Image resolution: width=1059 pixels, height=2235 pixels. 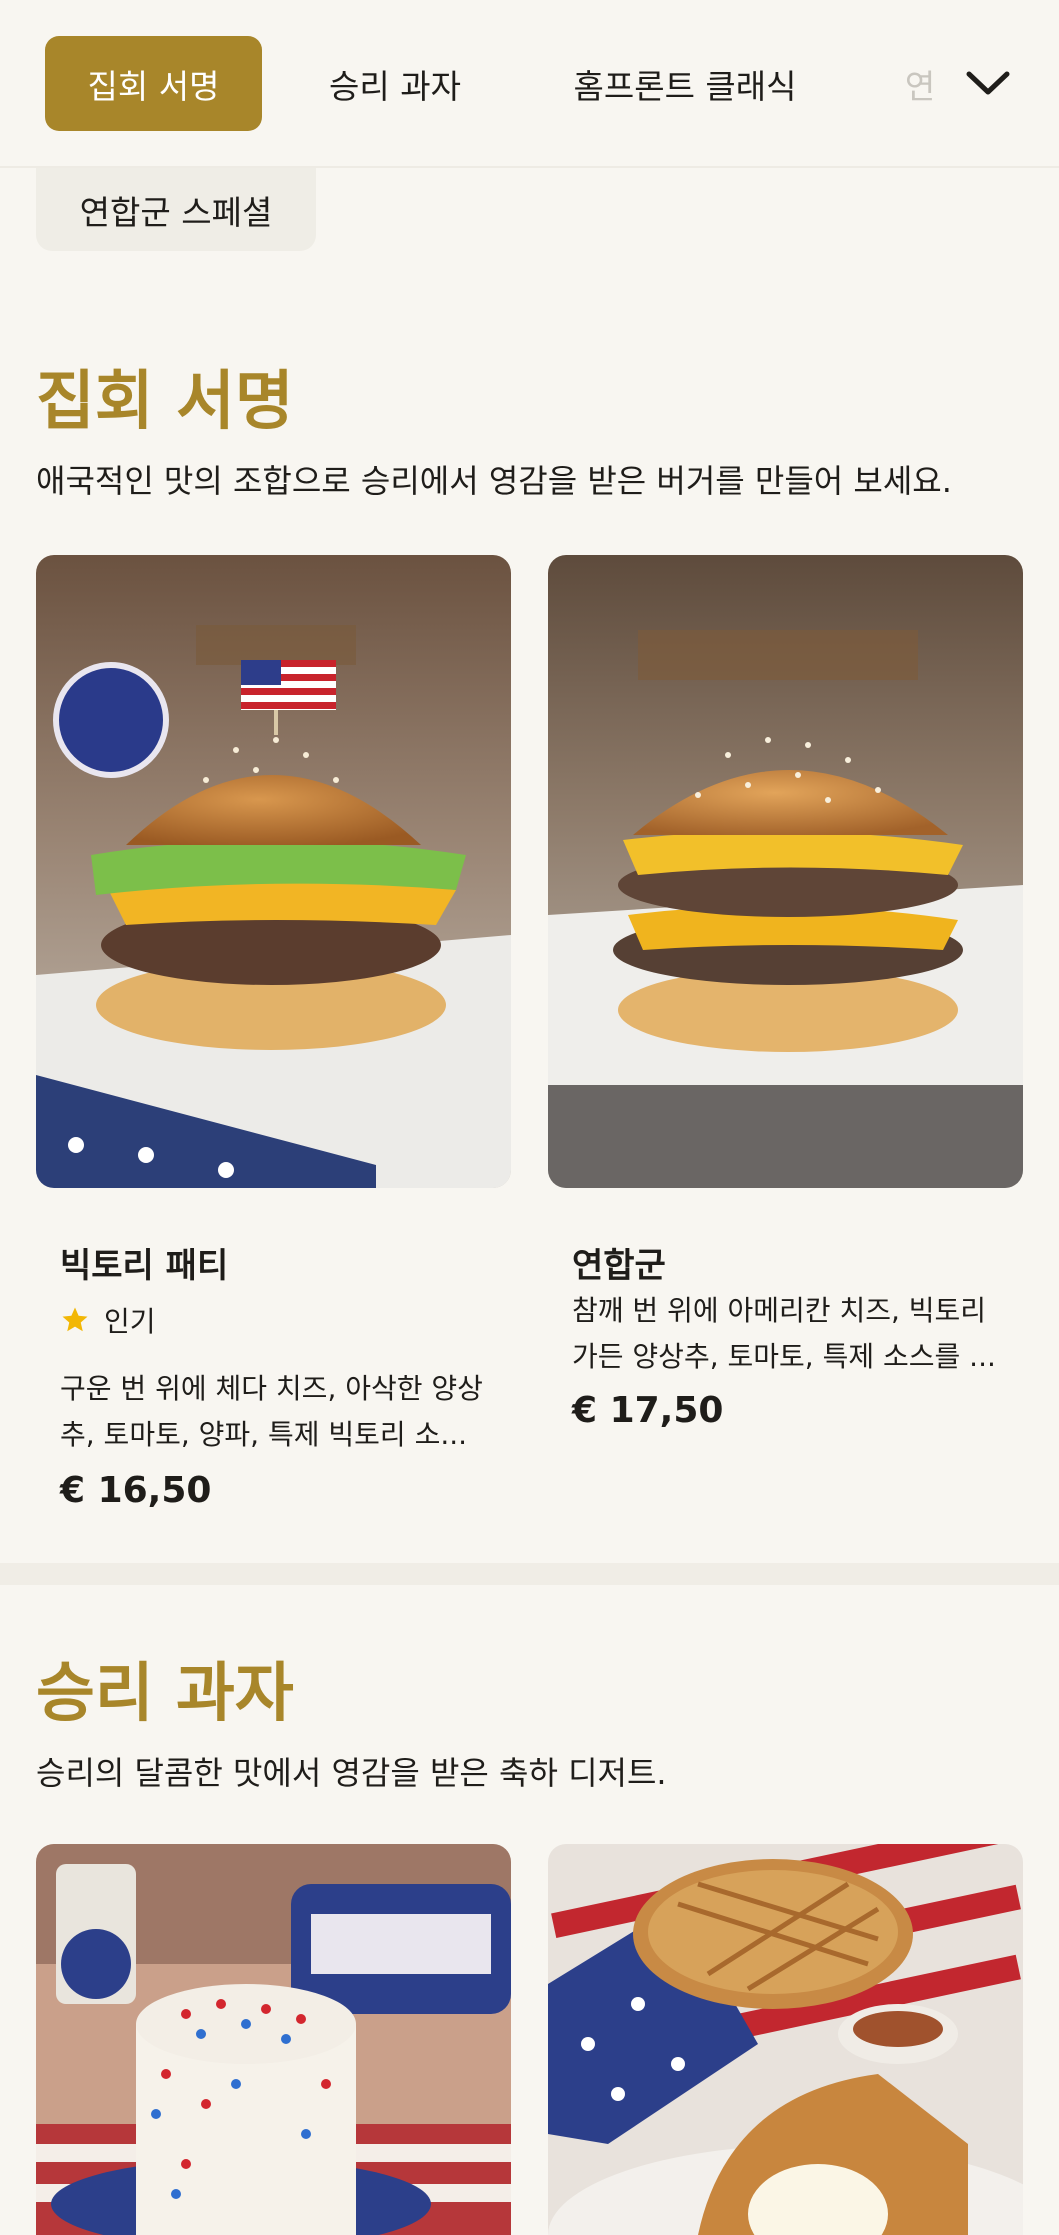 What do you see at coordinates (529, 84) in the screenshot?
I see `category-nav: 집회 서명 승리 과자 홈프론트 클래식 연` at bounding box center [529, 84].